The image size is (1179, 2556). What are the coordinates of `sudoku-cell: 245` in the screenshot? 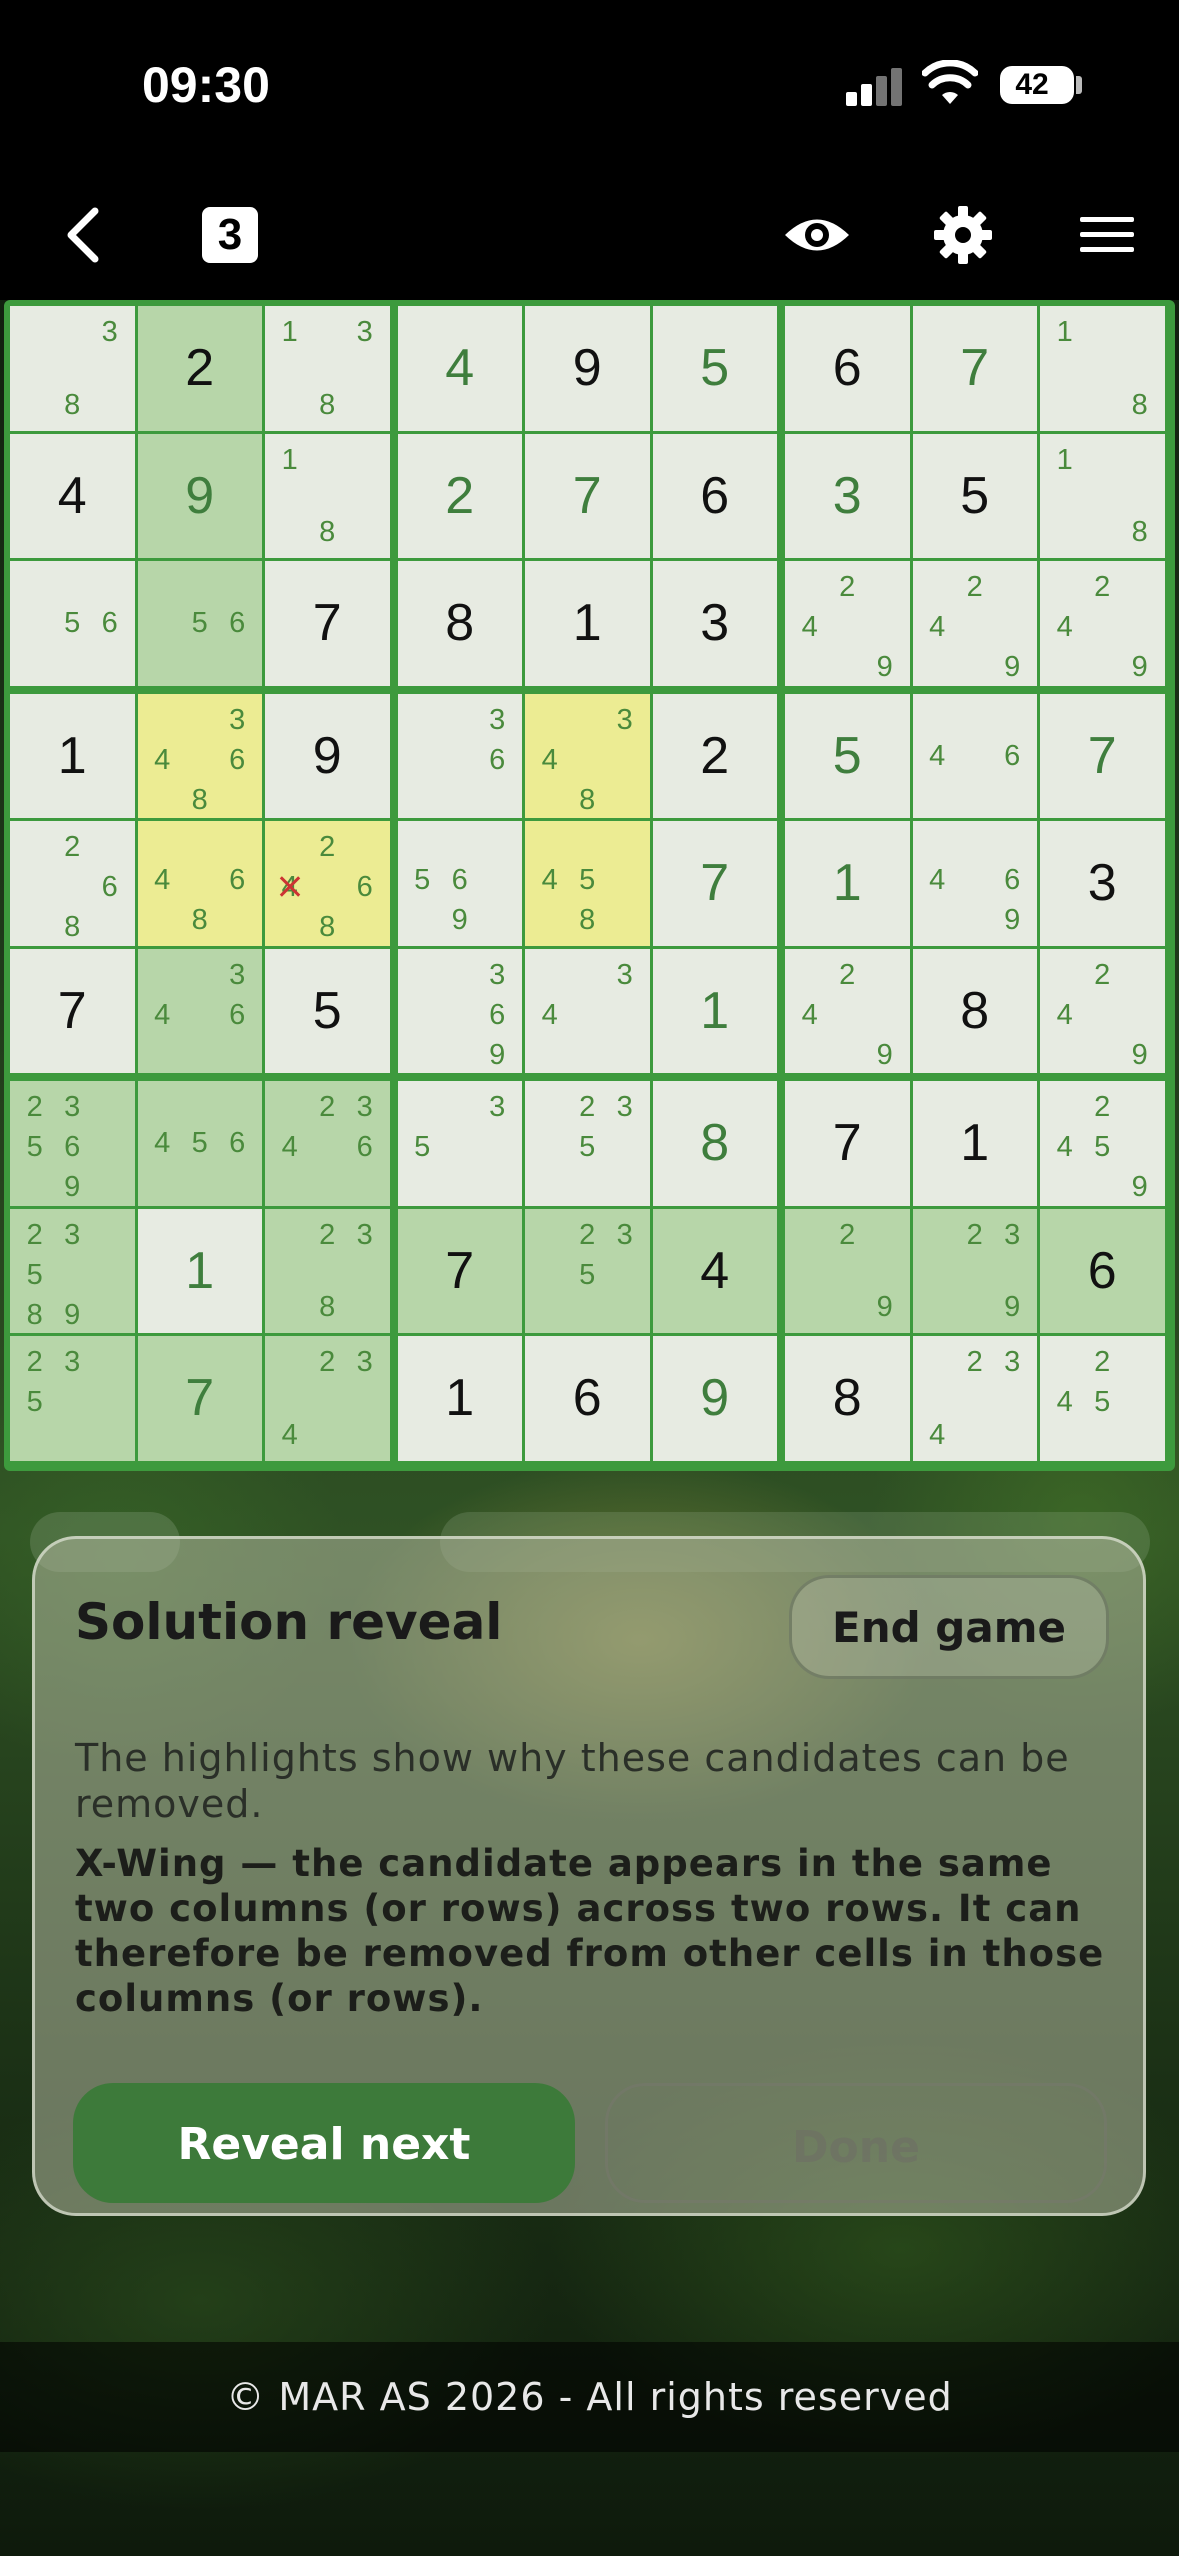 It's located at (1102, 1398).